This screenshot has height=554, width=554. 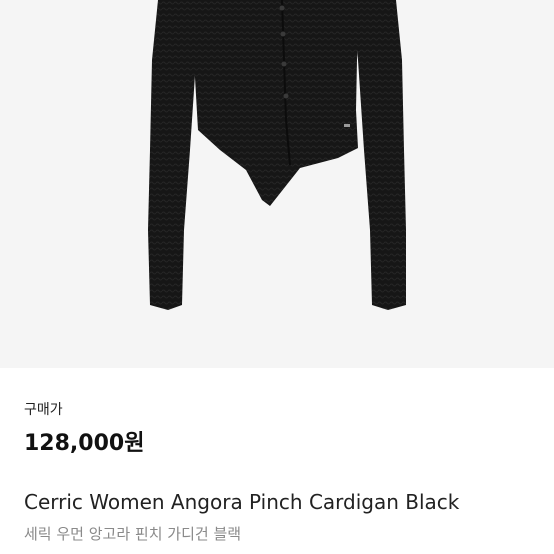 What do you see at coordinates (43, 410) in the screenshot?
I see `price-label: 구매가` at bounding box center [43, 410].